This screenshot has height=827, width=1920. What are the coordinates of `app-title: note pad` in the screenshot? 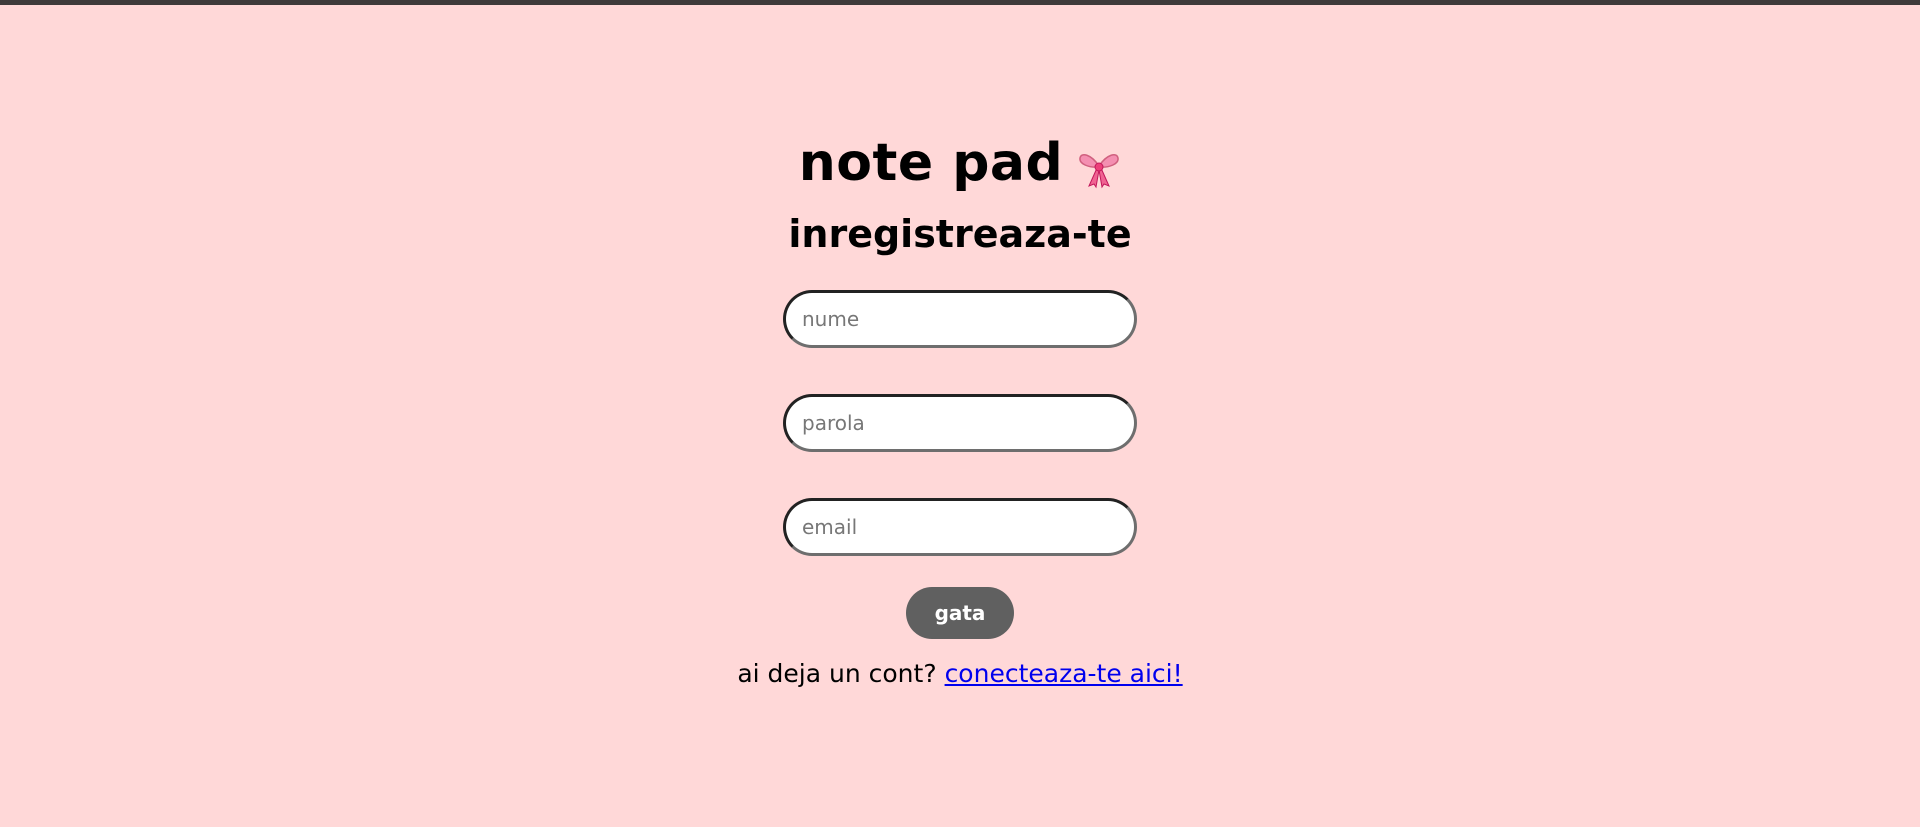 It's located at (960, 163).